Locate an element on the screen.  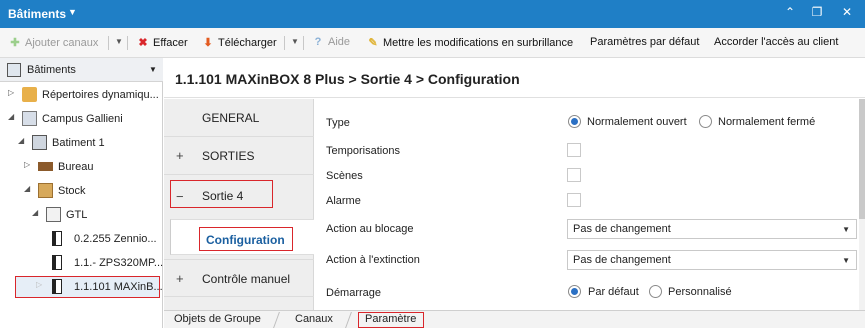
radio-label: Personnalisé is located at coordinates (700, 292).